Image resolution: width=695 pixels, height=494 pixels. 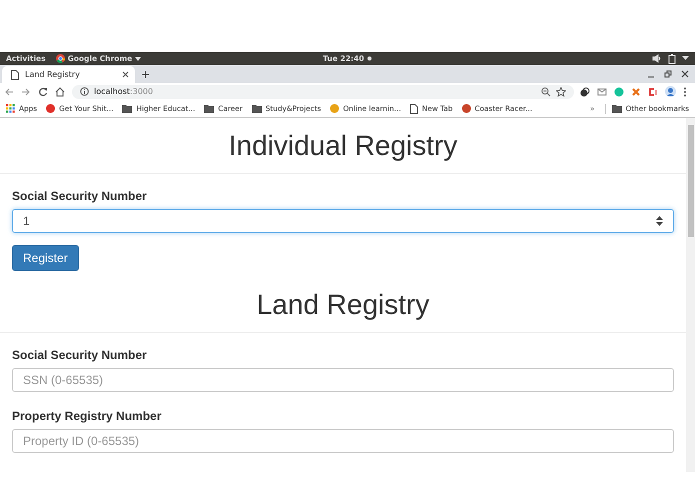 What do you see at coordinates (343, 146) in the screenshot?
I see `page-heading: Individual Registry` at bounding box center [343, 146].